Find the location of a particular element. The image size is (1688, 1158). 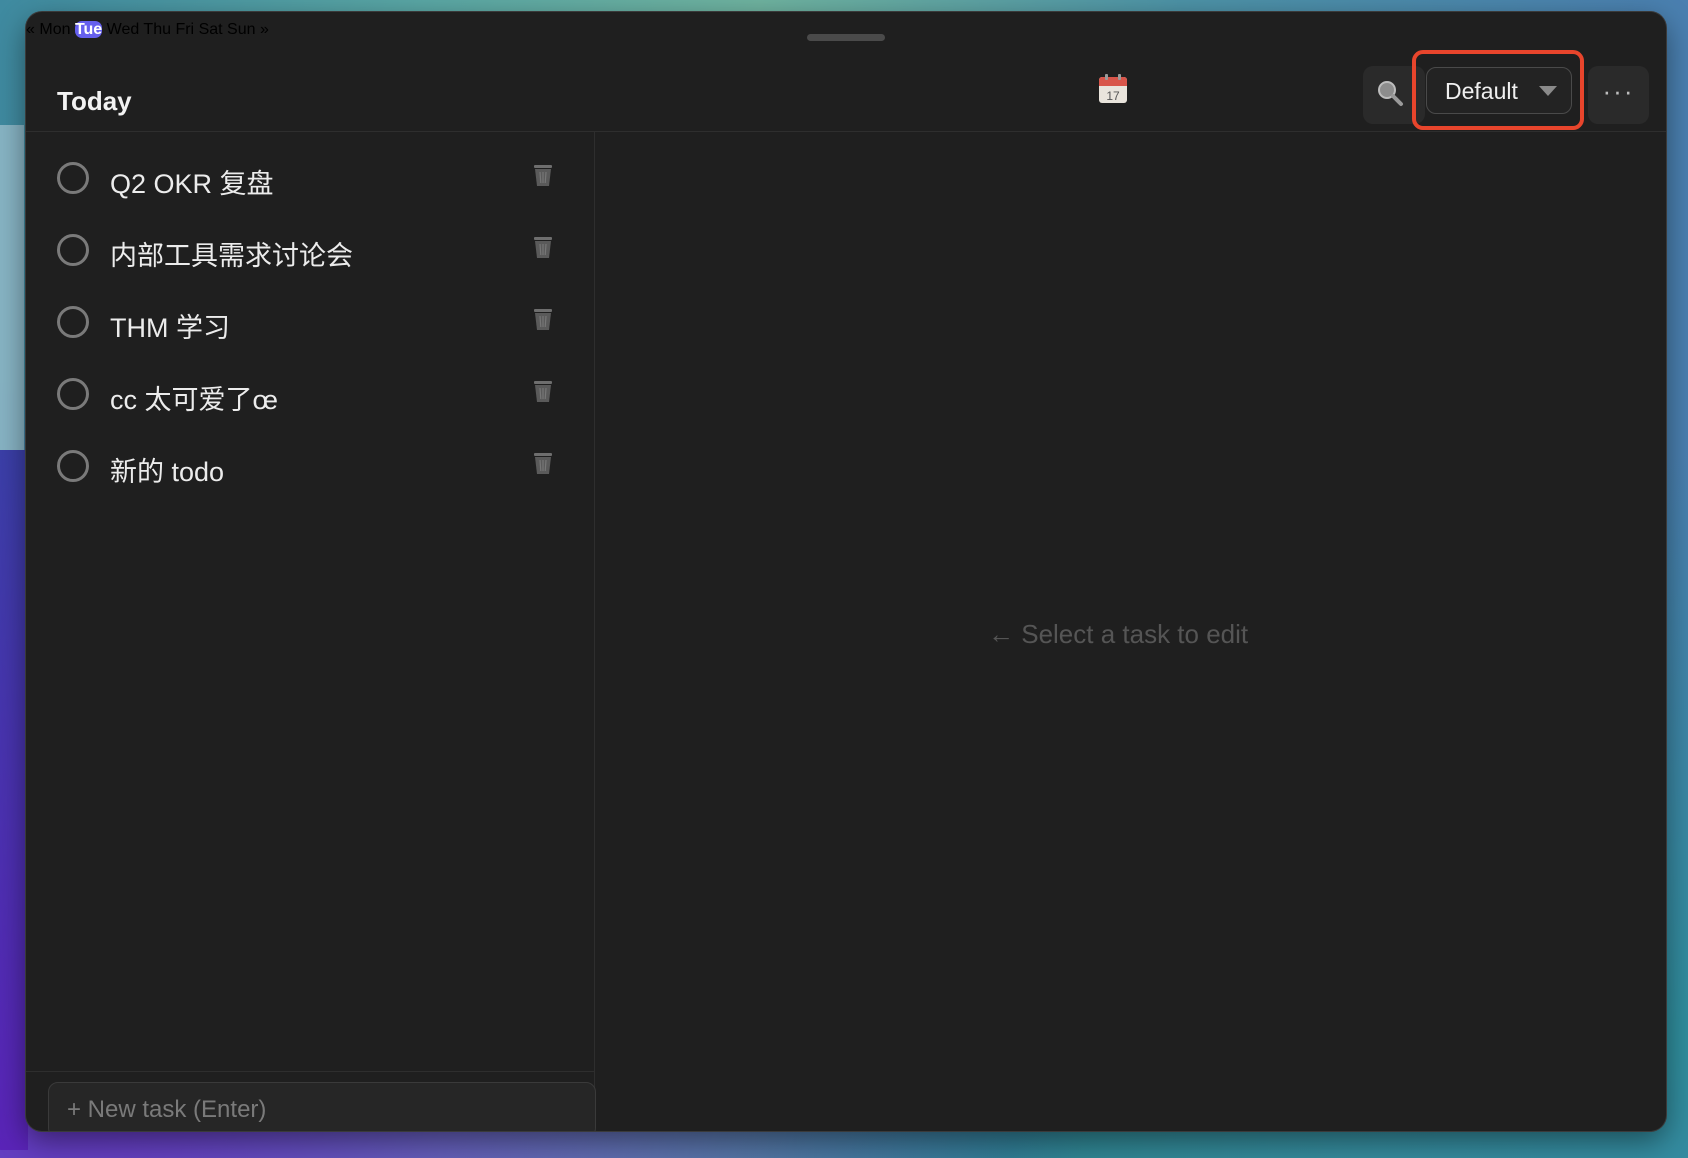

next-week-button: » is located at coordinates (264, 29).